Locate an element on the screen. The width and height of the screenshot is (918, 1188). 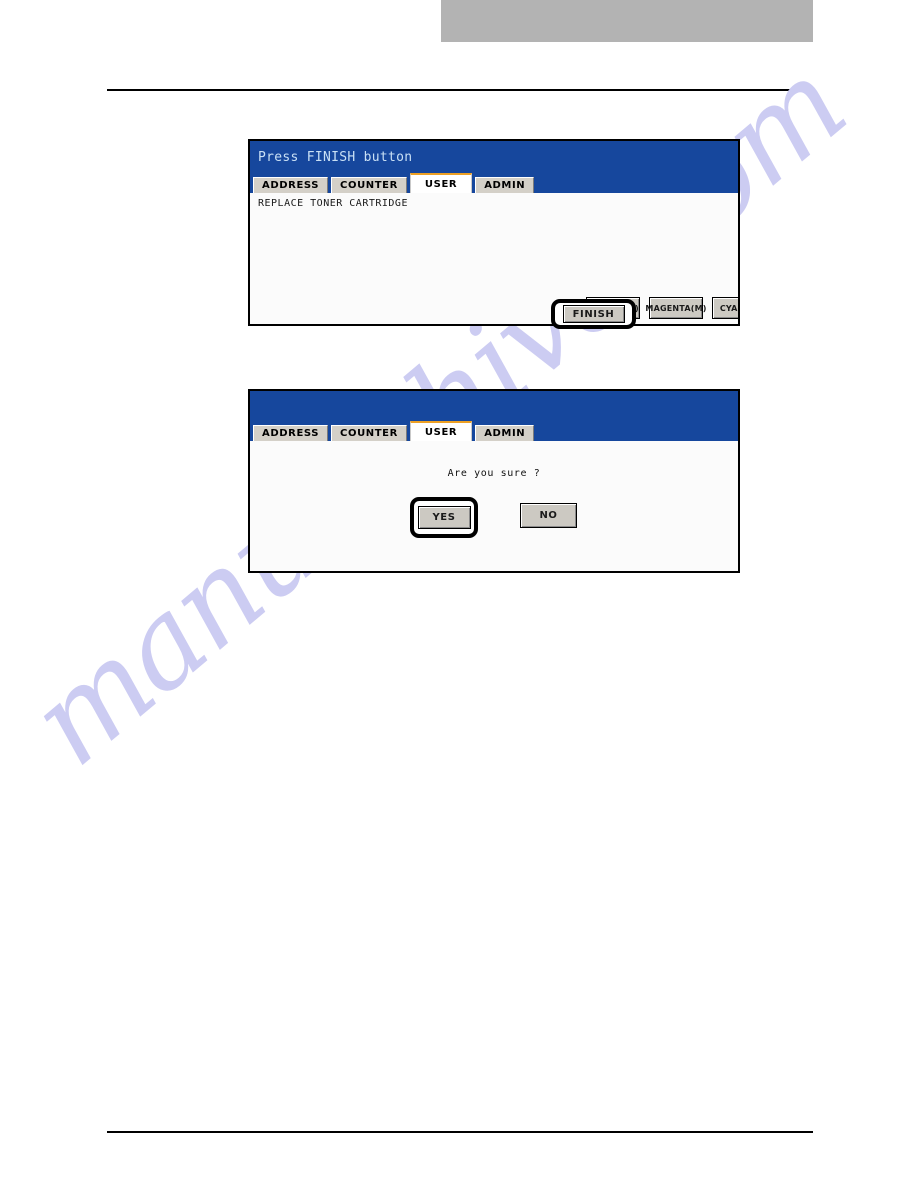
toner-button-magenta: MAGENTA(M) is located at coordinates (675, 308).